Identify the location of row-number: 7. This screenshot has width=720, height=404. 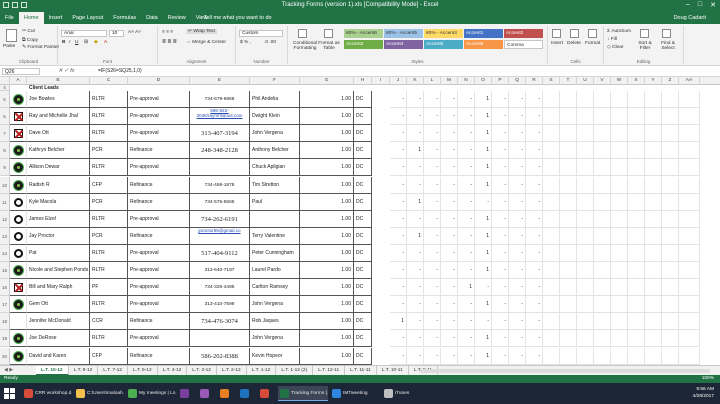
(5, 134).